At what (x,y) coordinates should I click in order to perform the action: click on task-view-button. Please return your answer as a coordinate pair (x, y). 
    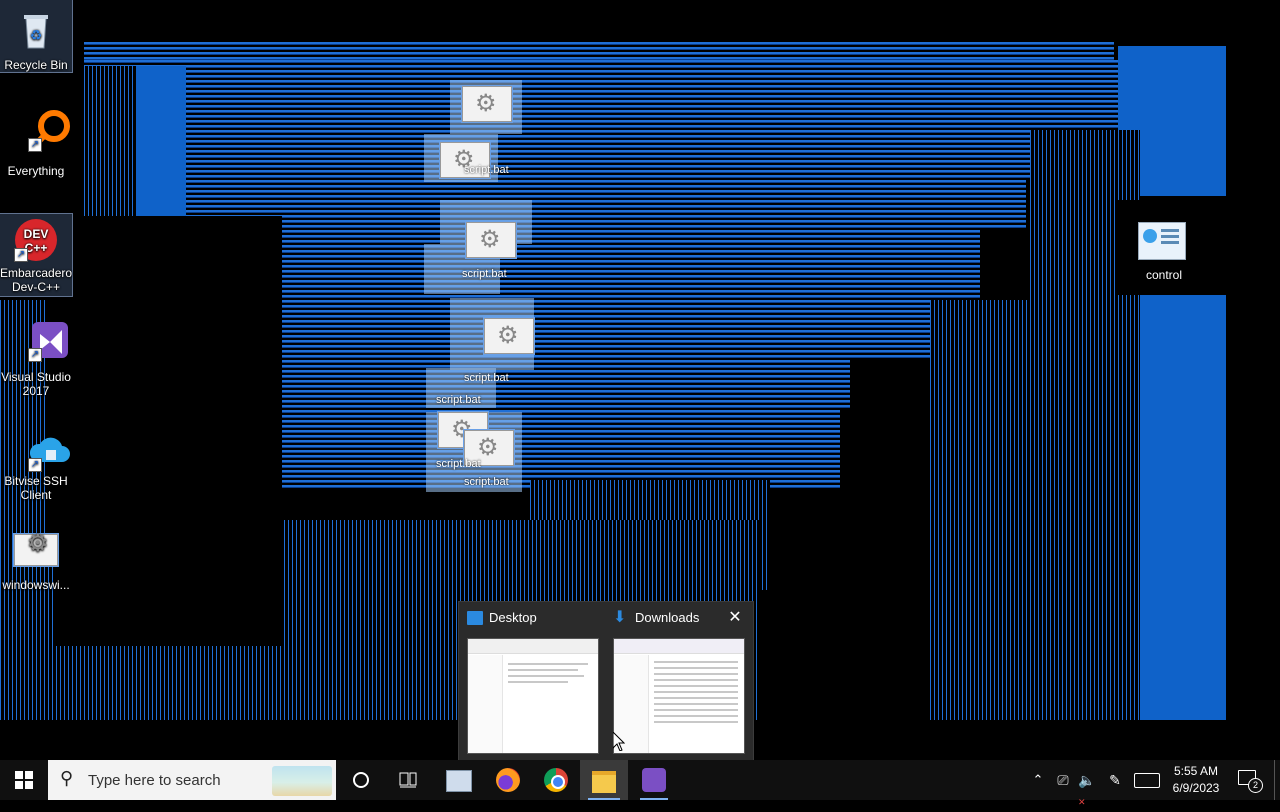
    Looking at the image, I should click on (408, 780).